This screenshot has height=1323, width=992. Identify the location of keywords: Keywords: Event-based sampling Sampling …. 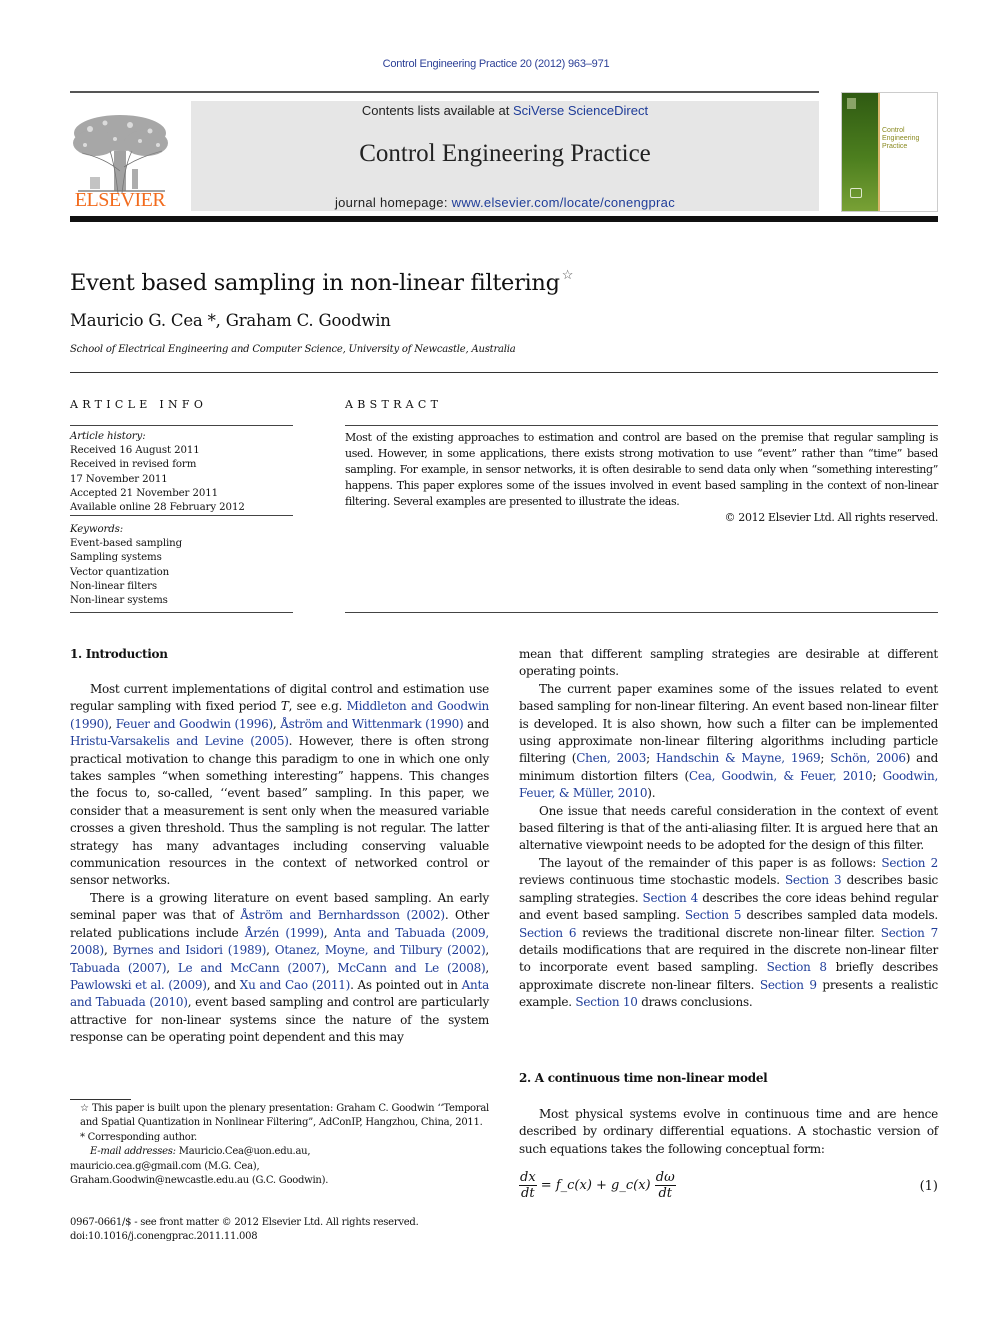
(181, 565).